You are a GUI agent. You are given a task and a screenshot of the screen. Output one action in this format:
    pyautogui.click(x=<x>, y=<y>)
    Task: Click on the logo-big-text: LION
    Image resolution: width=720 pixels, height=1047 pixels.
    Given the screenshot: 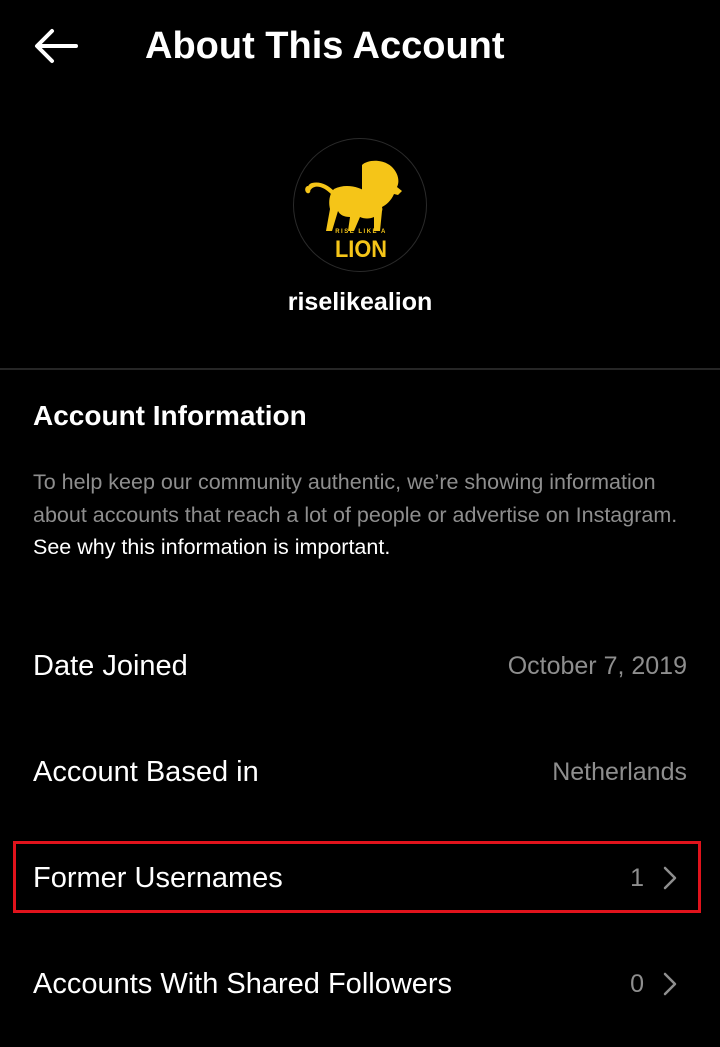 What is the action you would take?
    pyautogui.click(x=361, y=249)
    